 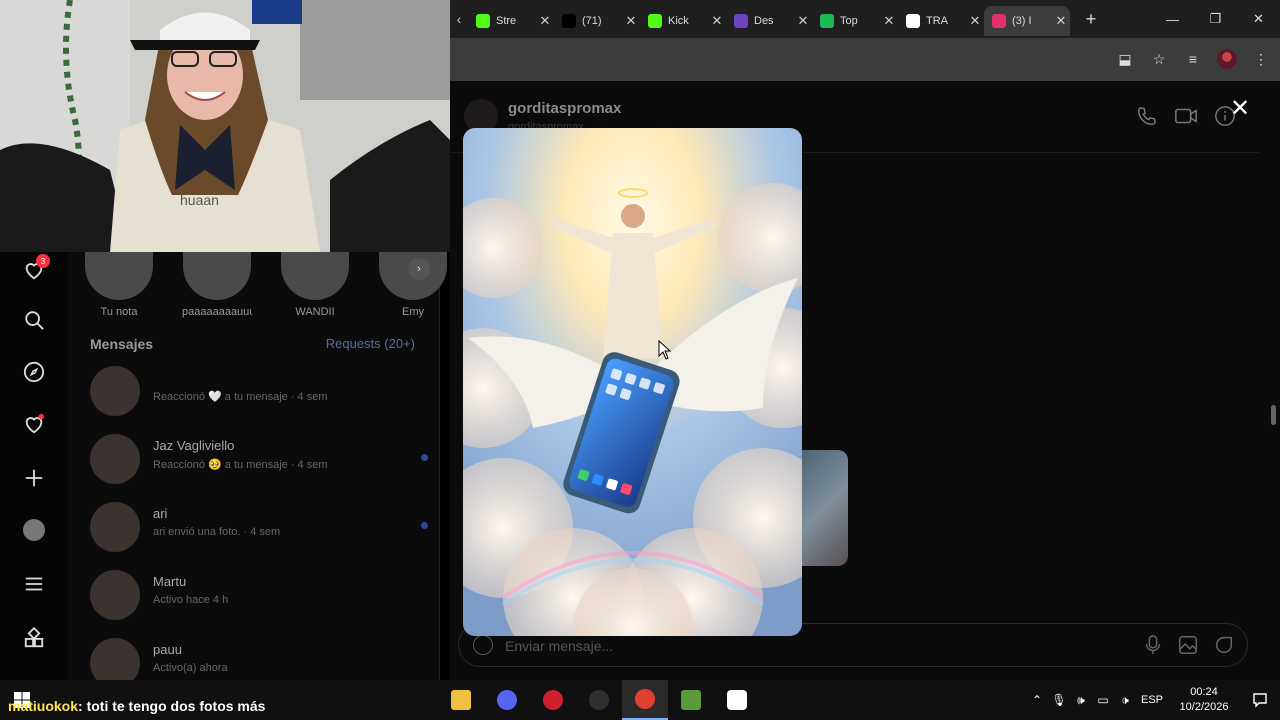 I want to click on browser-tab: TRA ✕, so click(x=941, y=21).